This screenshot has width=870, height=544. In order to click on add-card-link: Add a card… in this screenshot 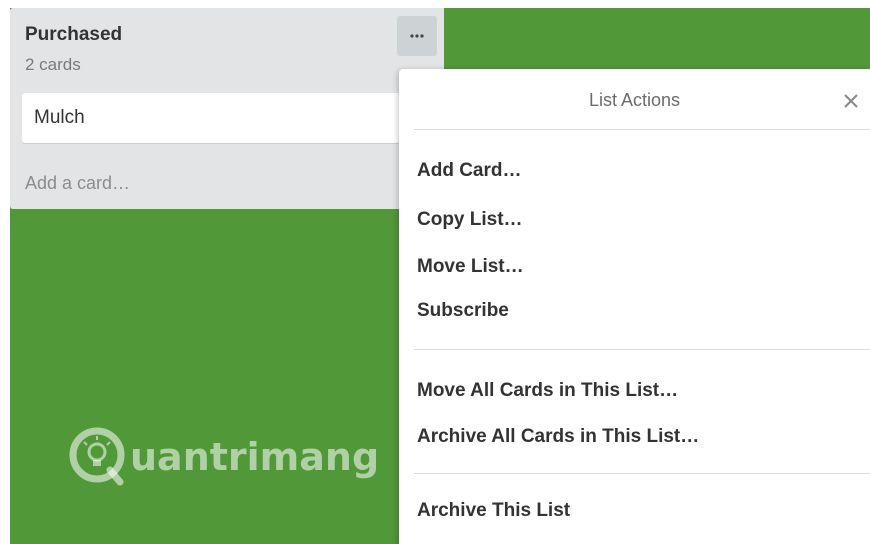, I will do `click(77, 183)`.